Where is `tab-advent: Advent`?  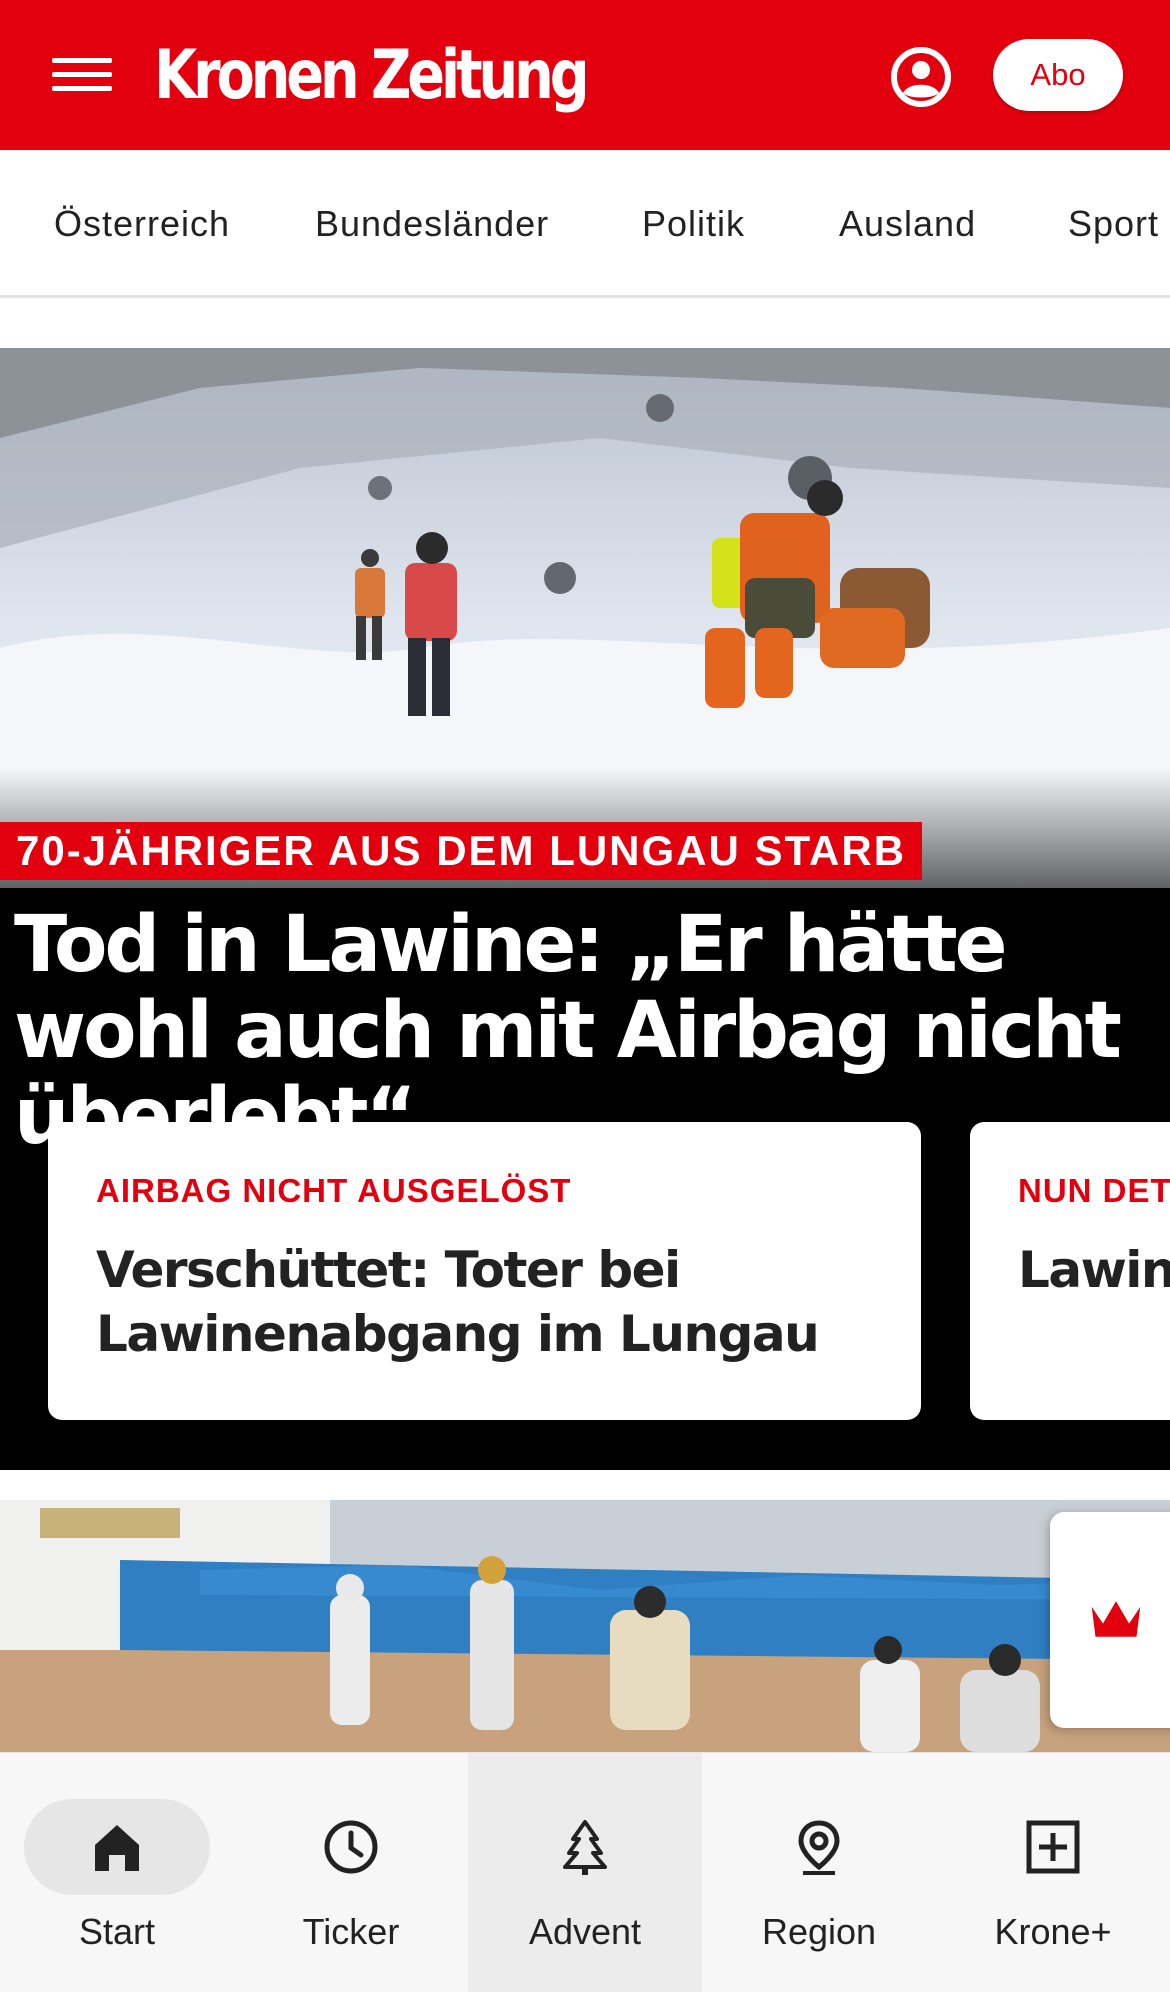
tab-advent: Advent is located at coordinates (585, 1872).